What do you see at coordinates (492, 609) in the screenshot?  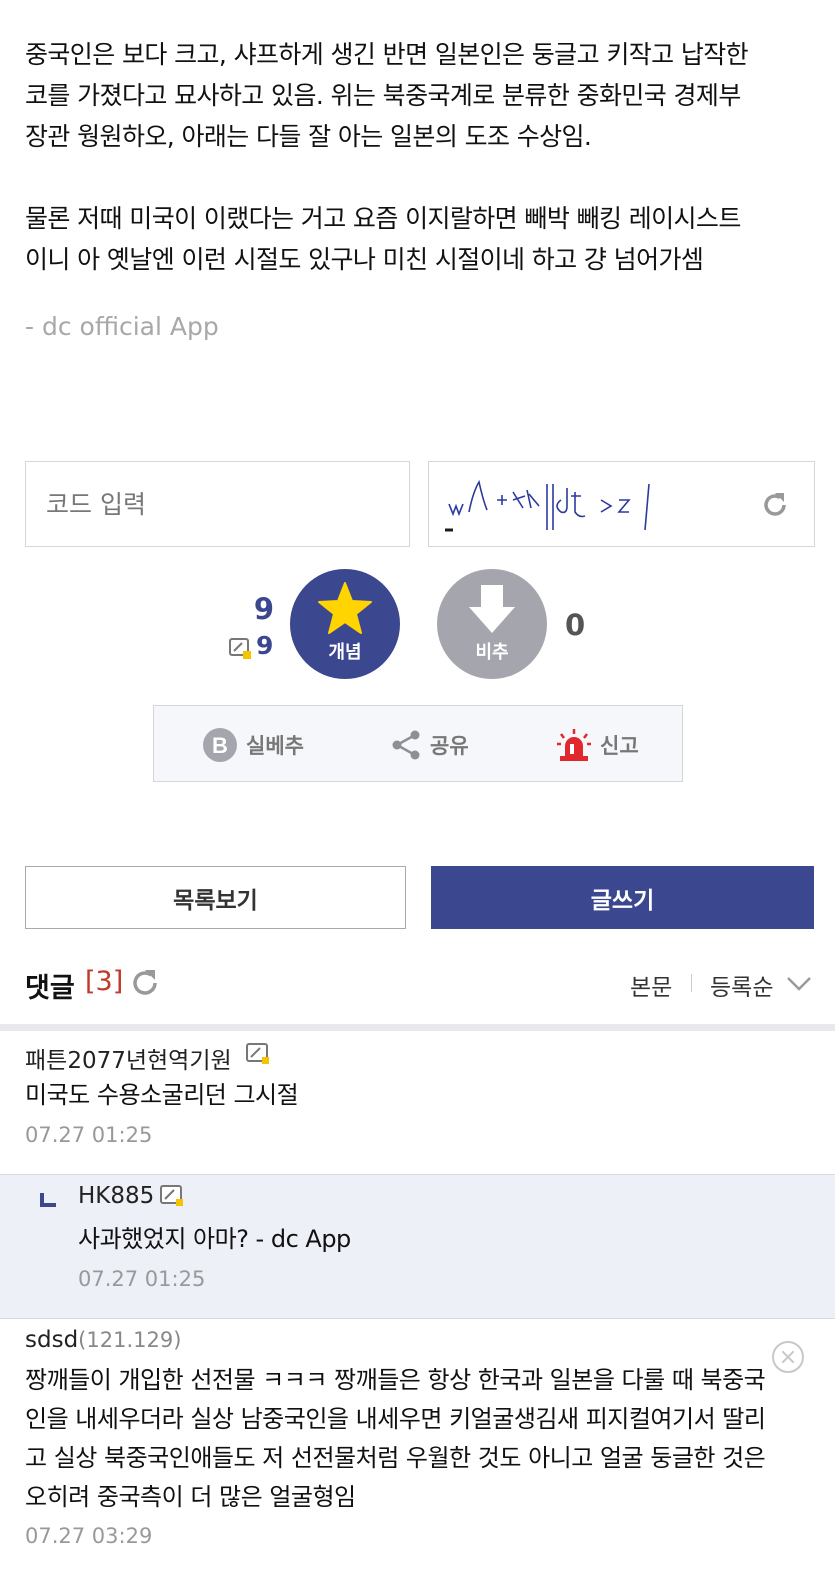 I see `down-arrow-icon` at bounding box center [492, 609].